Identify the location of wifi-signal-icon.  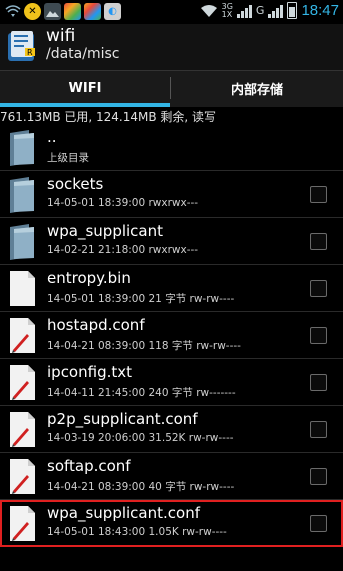
(12, 11).